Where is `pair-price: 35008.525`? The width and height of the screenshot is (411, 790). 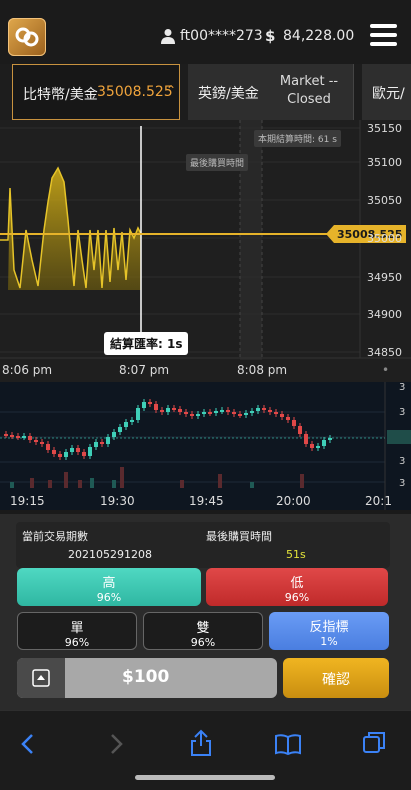
pair-price: 35008.525 is located at coordinates (135, 92).